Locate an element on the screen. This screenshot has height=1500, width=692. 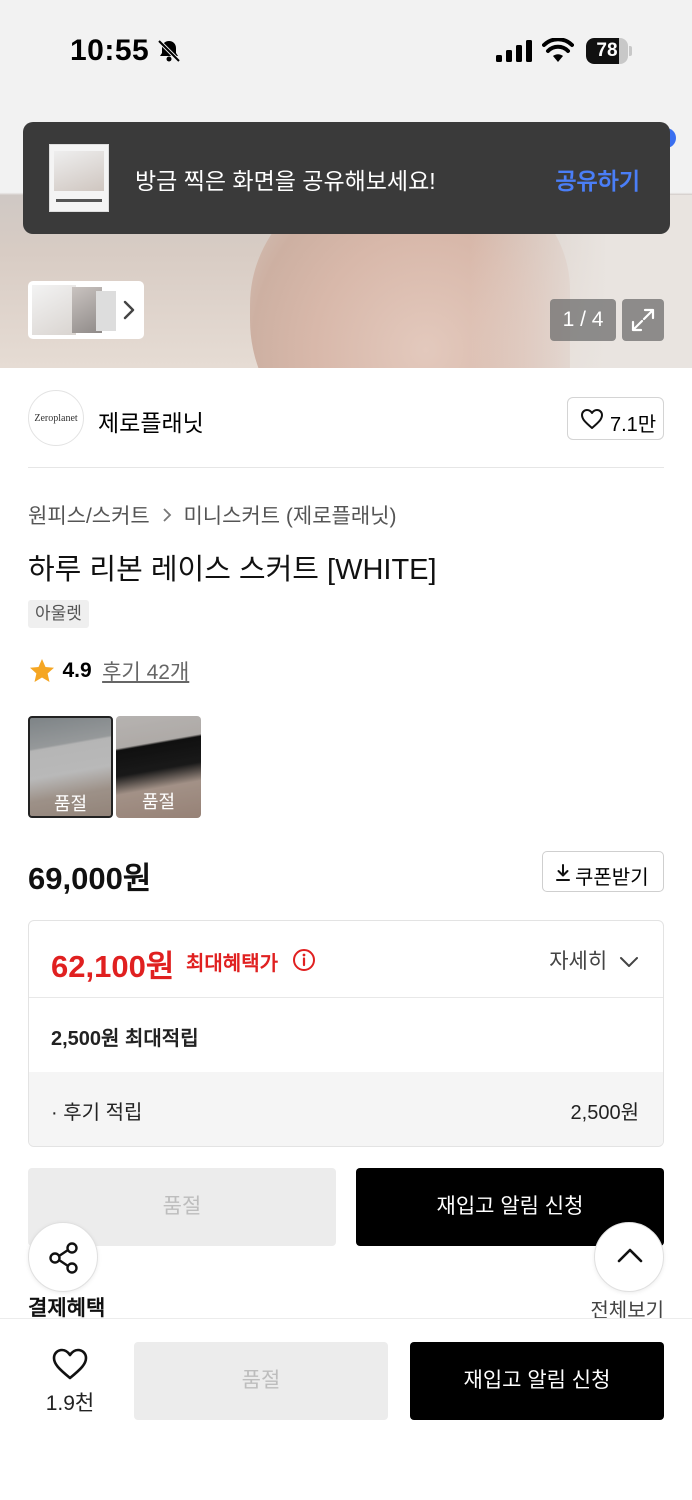
brand-like-count: 7.1만 is located at coordinates (633, 425).